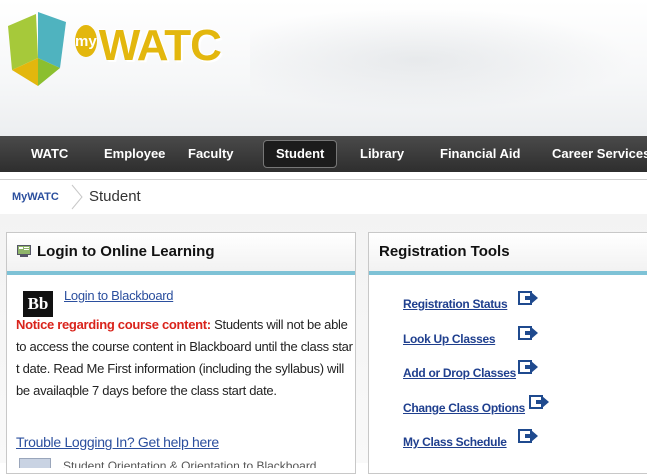 This screenshot has height=474, width=647. I want to click on login-to-blackboard-link: Login to Blackboard, so click(119, 295).